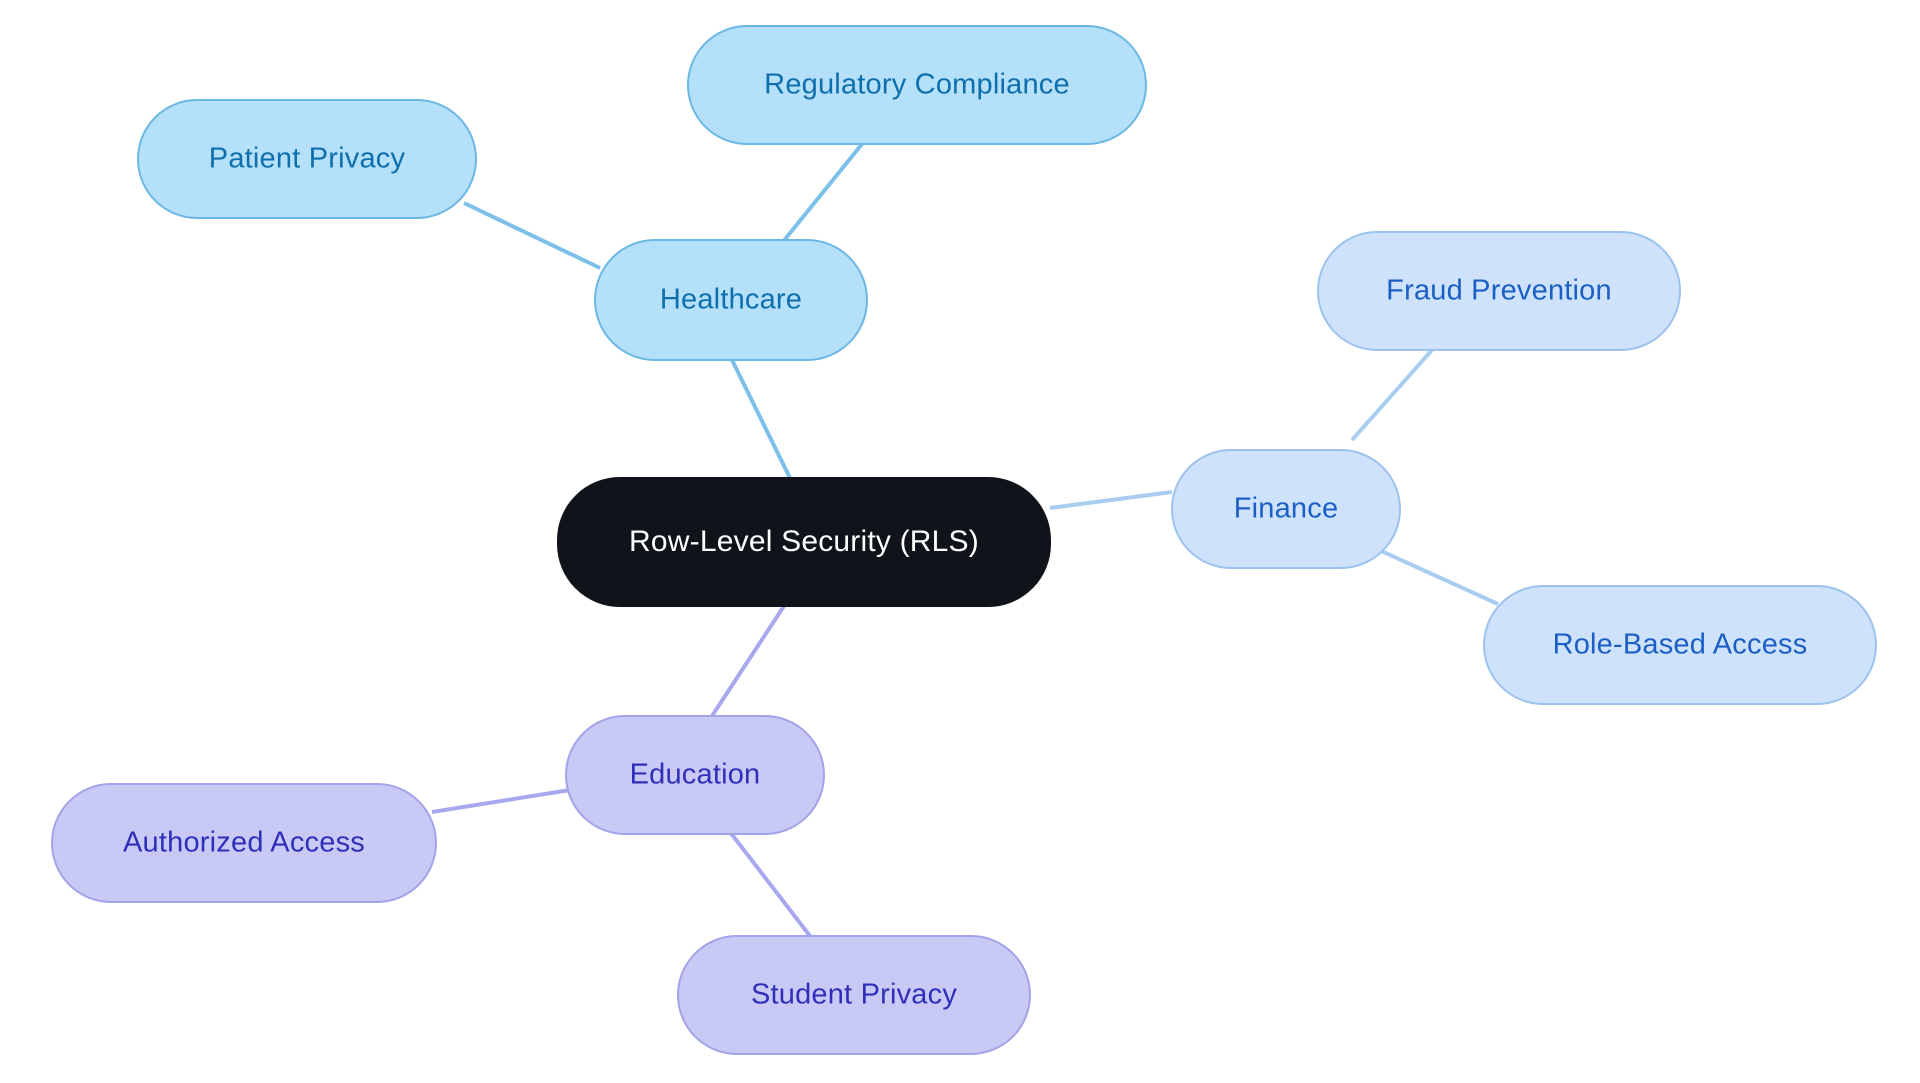  I want to click on node-authorized-access: Authorized Access, so click(244, 843).